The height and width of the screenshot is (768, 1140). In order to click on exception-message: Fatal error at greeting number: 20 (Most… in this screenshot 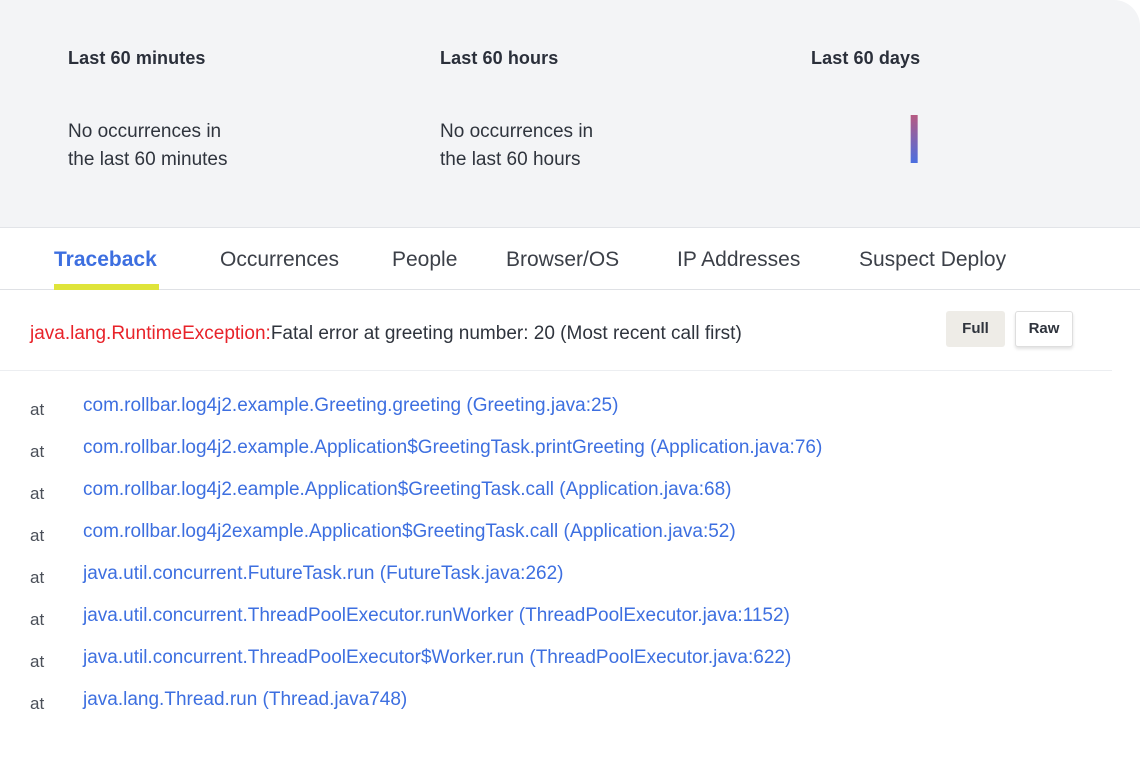, I will do `click(506, 333)`.